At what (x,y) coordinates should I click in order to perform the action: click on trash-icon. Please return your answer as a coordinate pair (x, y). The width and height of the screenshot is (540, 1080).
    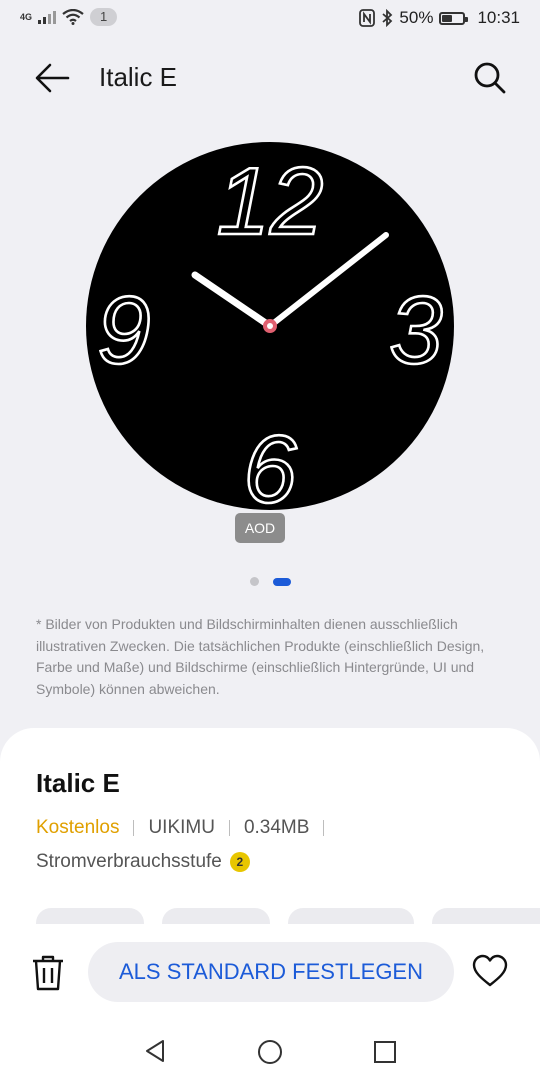
    Looking at the image, I should click on (48, 973).